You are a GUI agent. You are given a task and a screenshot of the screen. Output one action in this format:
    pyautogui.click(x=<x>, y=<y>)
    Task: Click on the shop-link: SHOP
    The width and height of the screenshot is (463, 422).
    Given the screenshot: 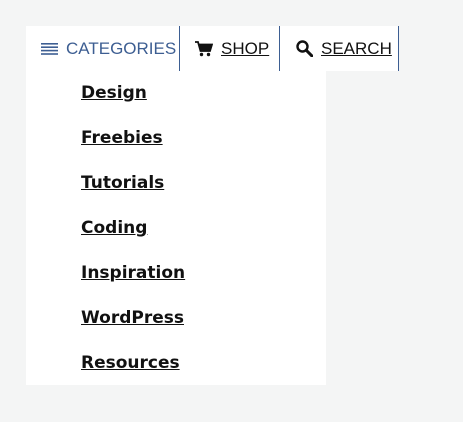 What is the action you would take?
    pyautogui.click(x=230, y=48)
    